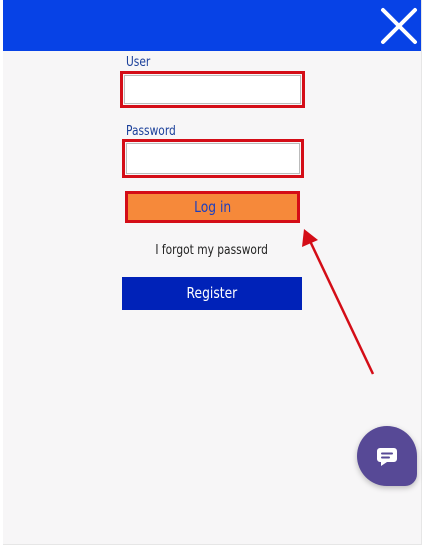 The image size is (425, 547). I want to click on close-icon, so click(399, 26).